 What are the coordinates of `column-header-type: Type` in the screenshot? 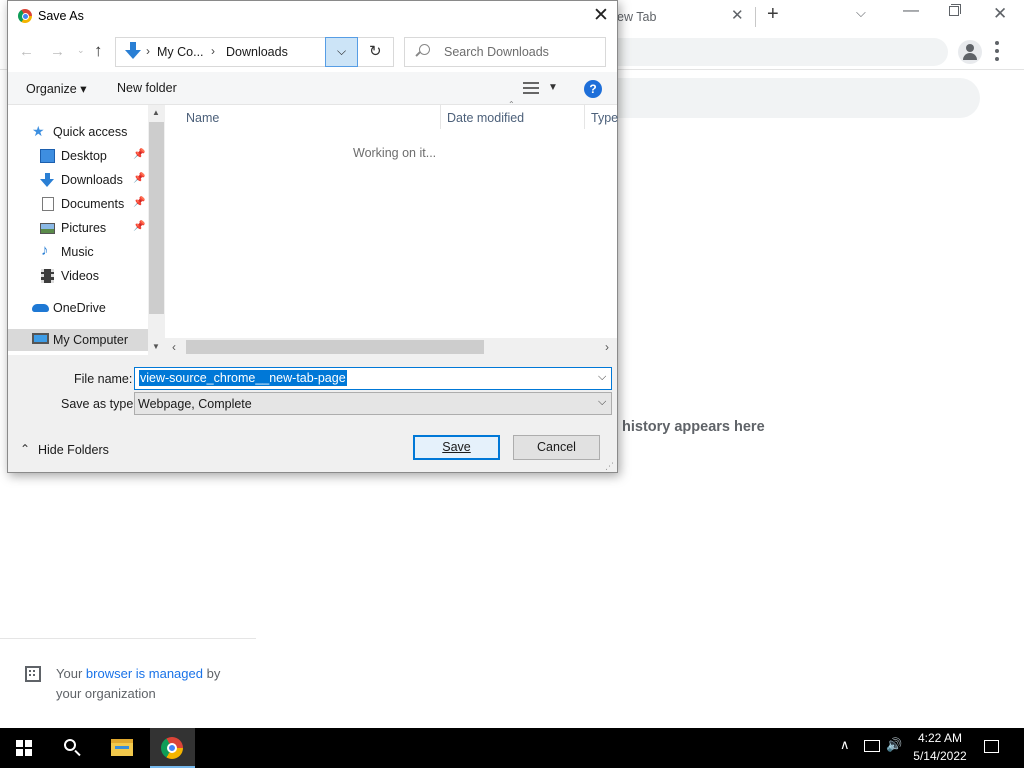 It's located at (604, 118).